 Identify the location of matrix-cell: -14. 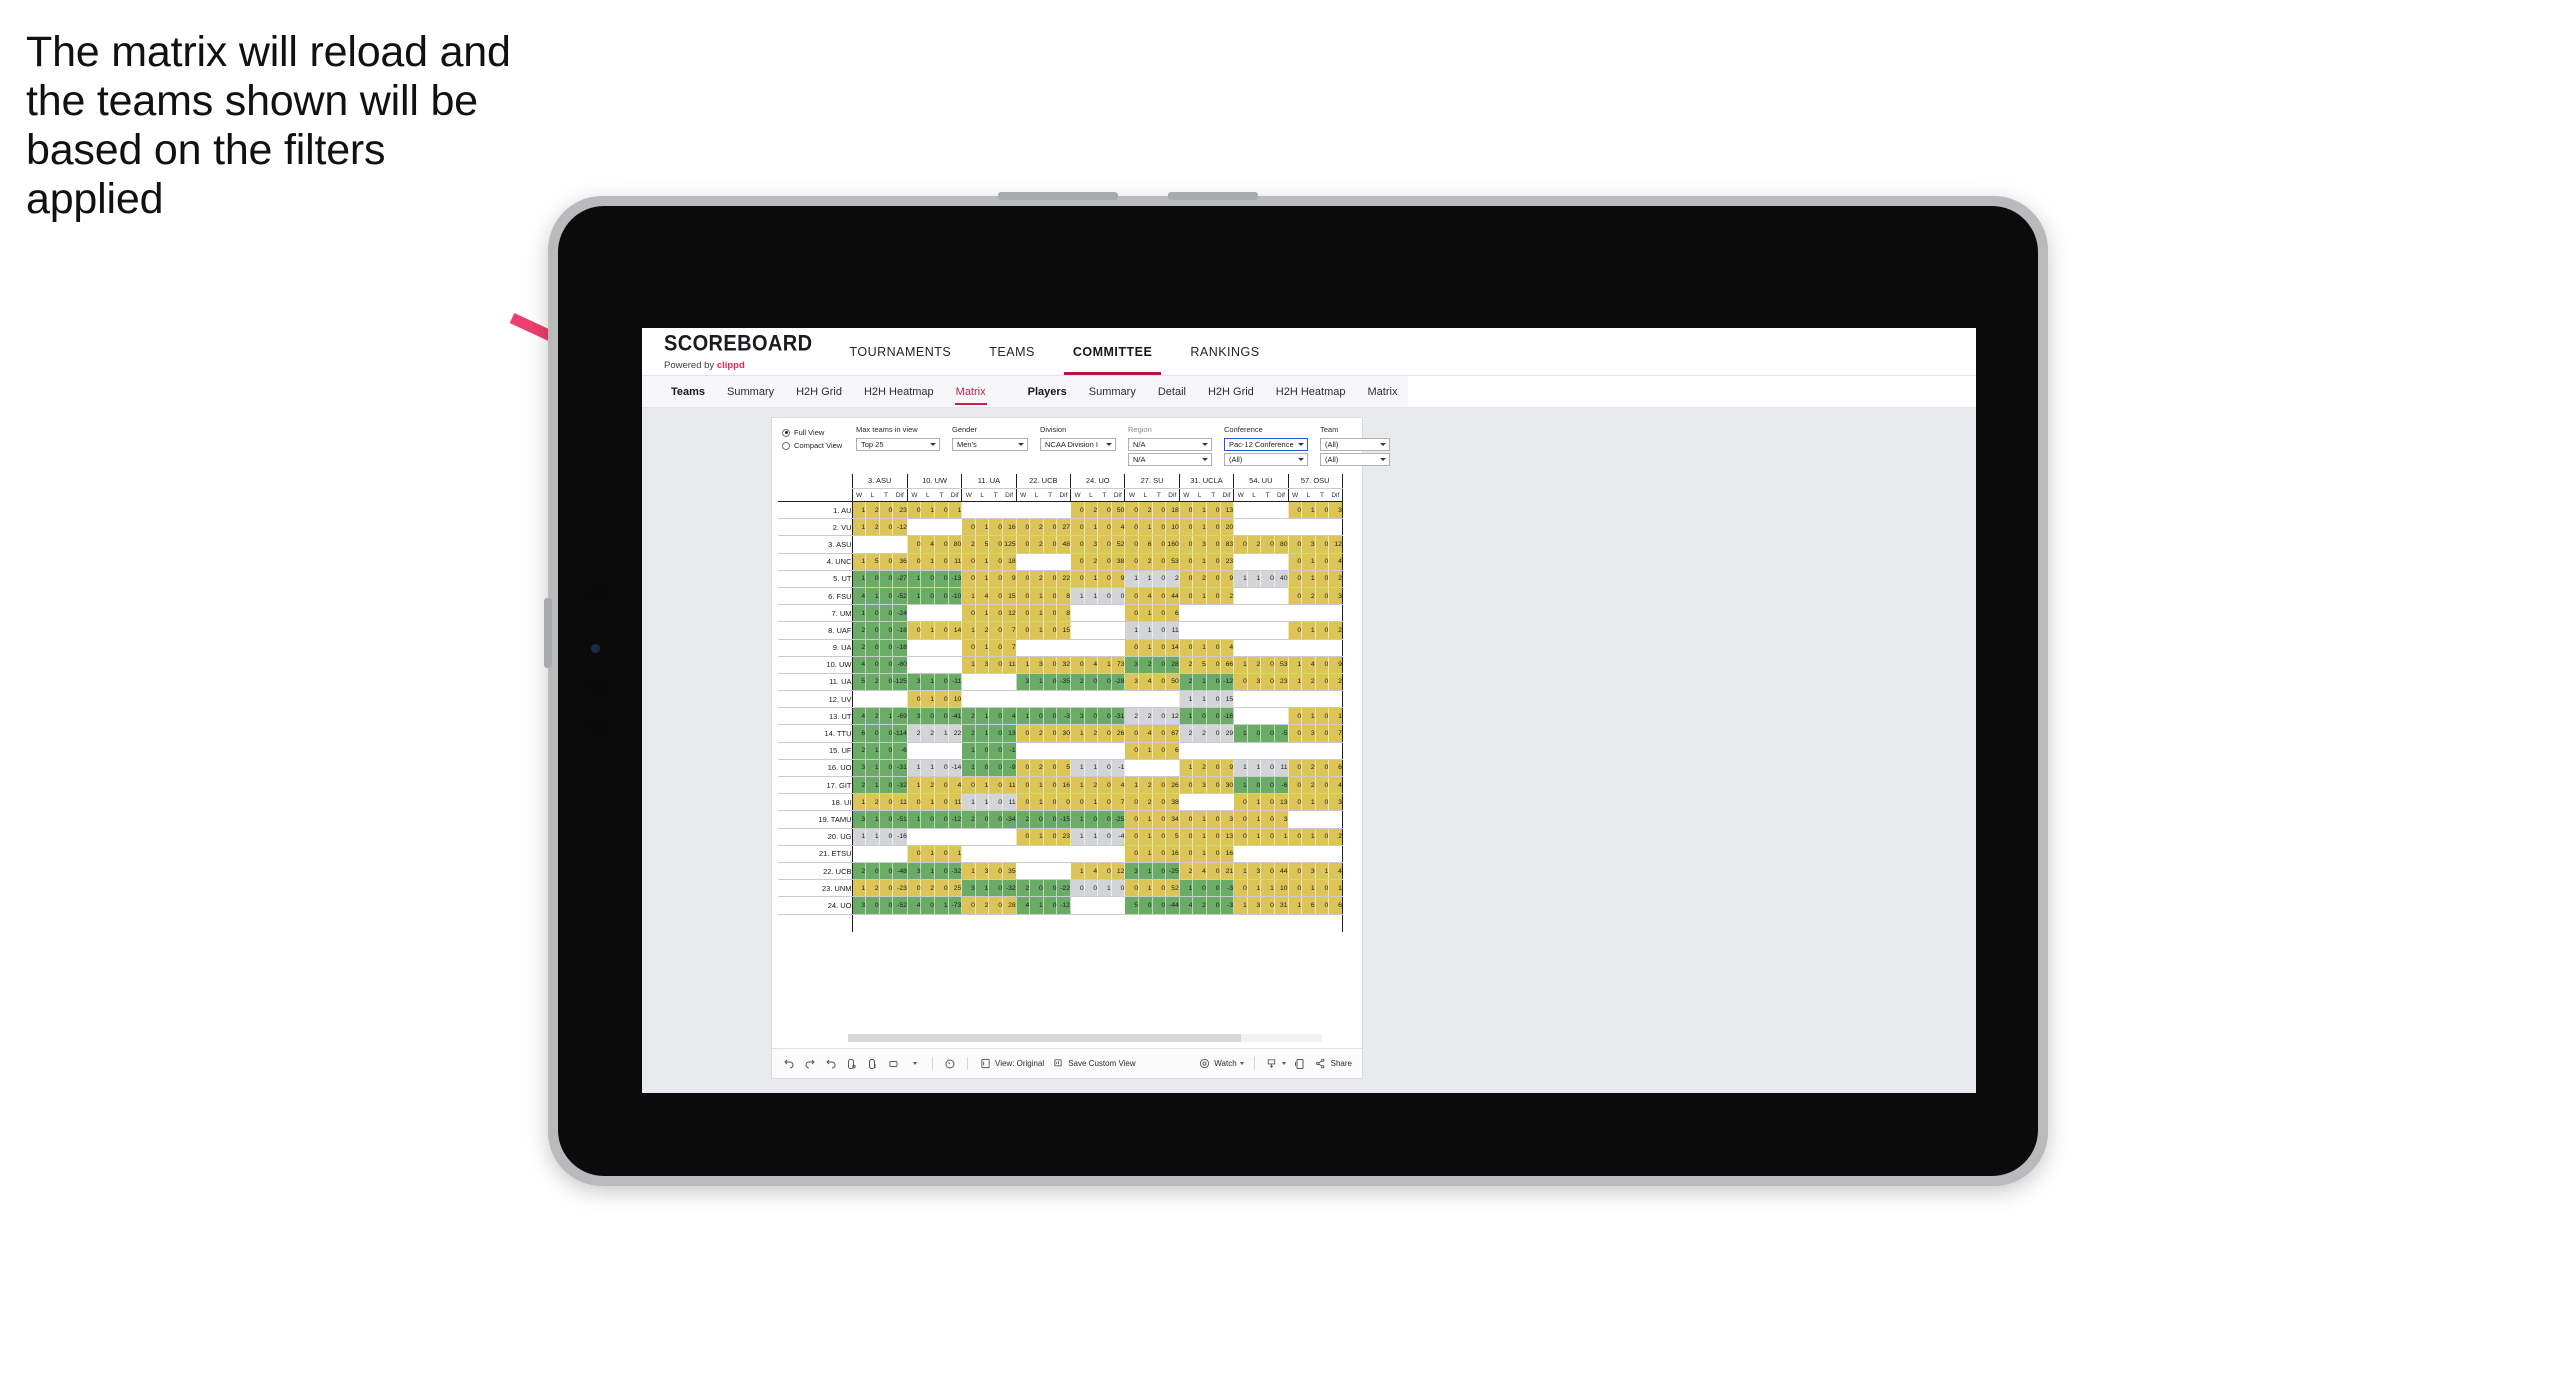
(955, 768).